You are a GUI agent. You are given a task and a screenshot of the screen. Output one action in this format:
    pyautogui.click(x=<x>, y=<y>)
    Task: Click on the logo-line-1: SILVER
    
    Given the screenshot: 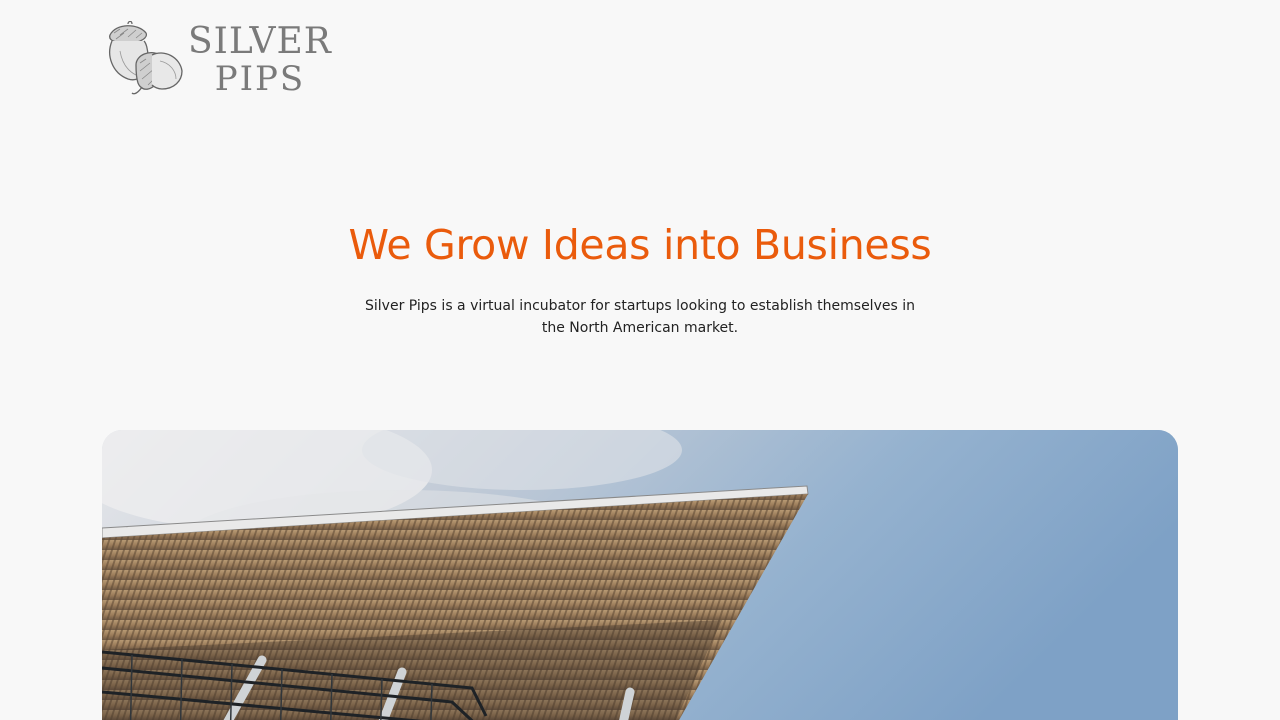 What is the action you would take?
    pyautogui.click(x=260, y=41)
    